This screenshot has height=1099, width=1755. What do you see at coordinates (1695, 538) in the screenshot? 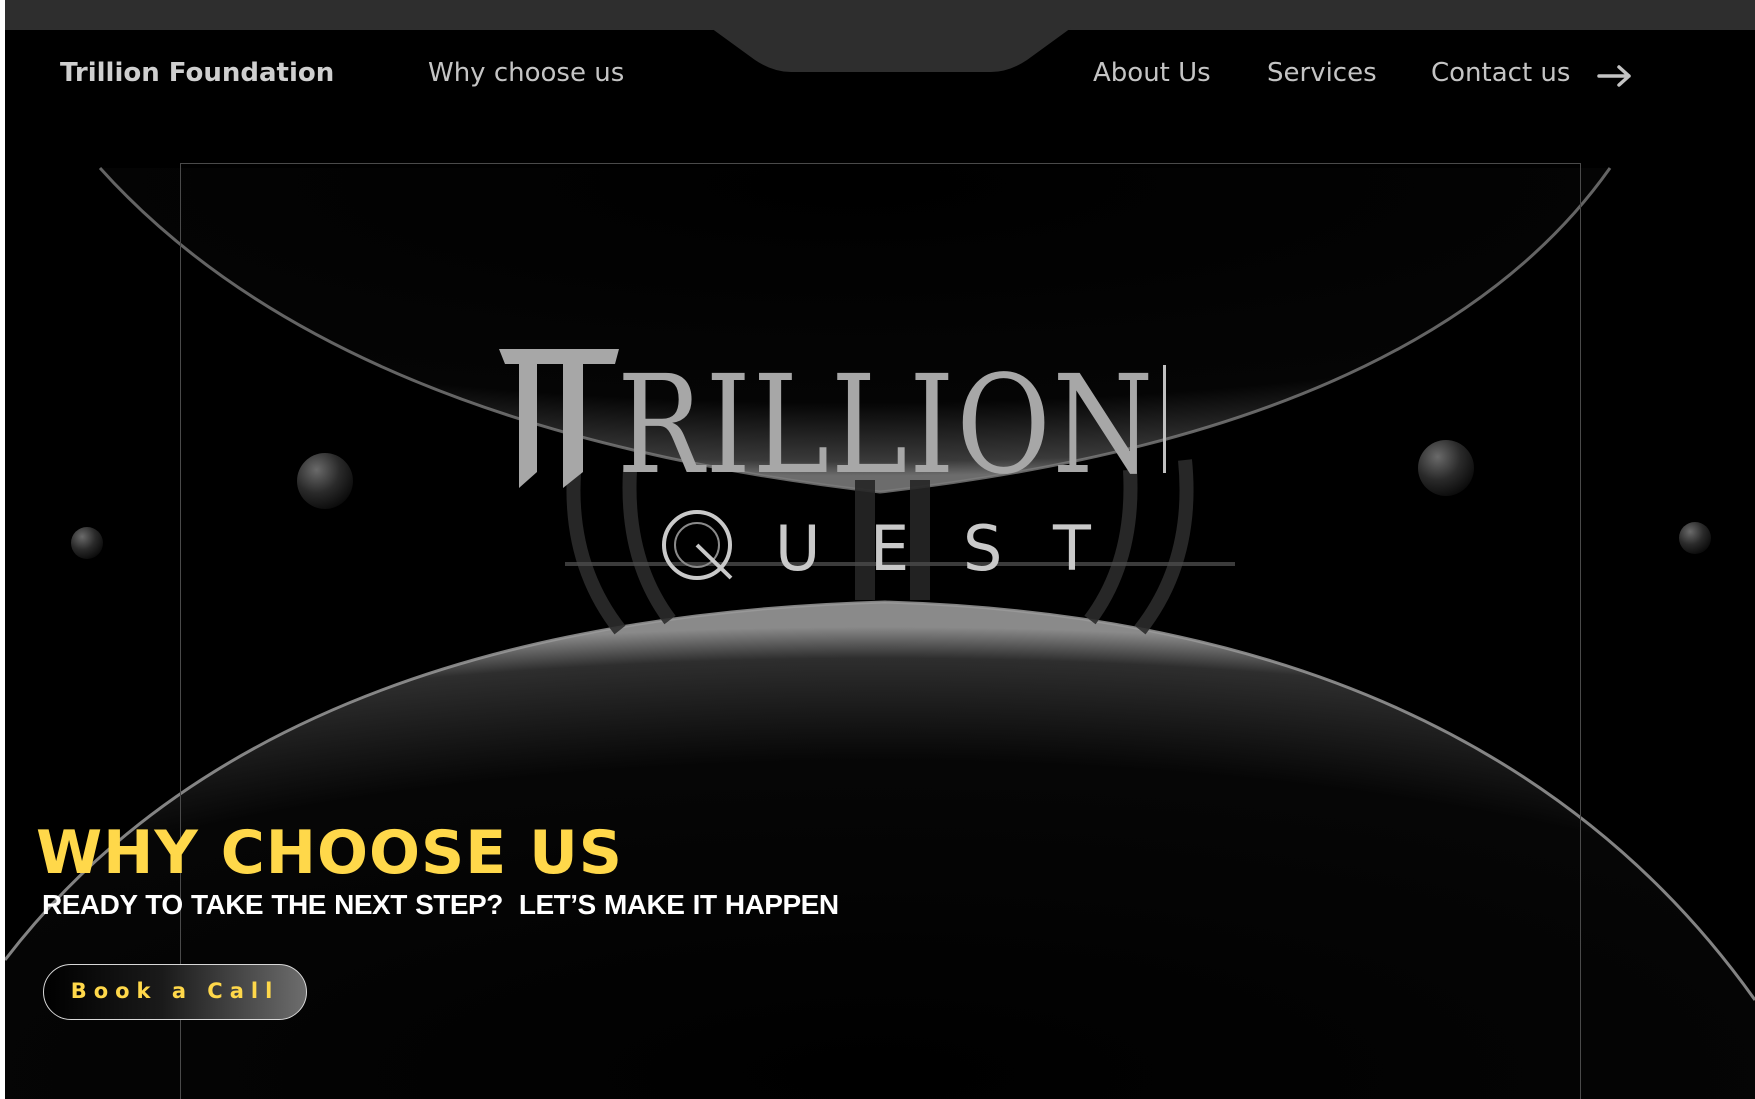
I see `moon-far-right` at bounding box center [1695, 538].